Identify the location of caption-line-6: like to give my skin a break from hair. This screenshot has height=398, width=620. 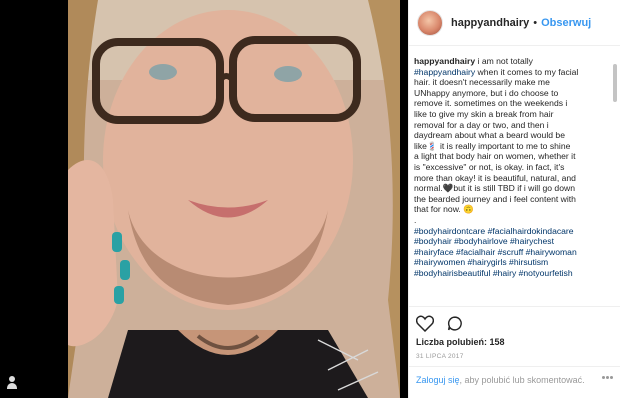
(484, 113).